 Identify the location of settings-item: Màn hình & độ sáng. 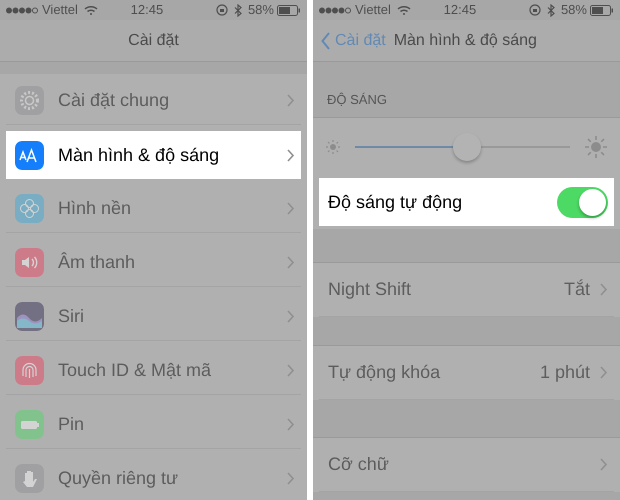
(153, 155).